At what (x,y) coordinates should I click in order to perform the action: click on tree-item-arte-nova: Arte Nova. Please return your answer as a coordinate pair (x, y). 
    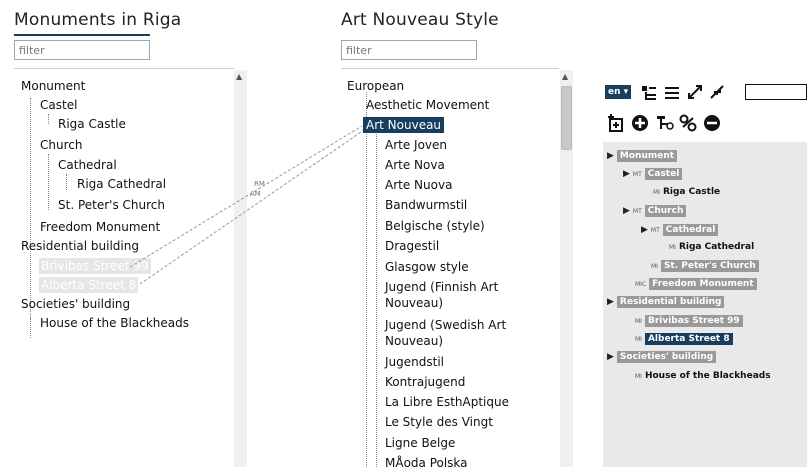
    Looking at the image, I should click on (415, 165).